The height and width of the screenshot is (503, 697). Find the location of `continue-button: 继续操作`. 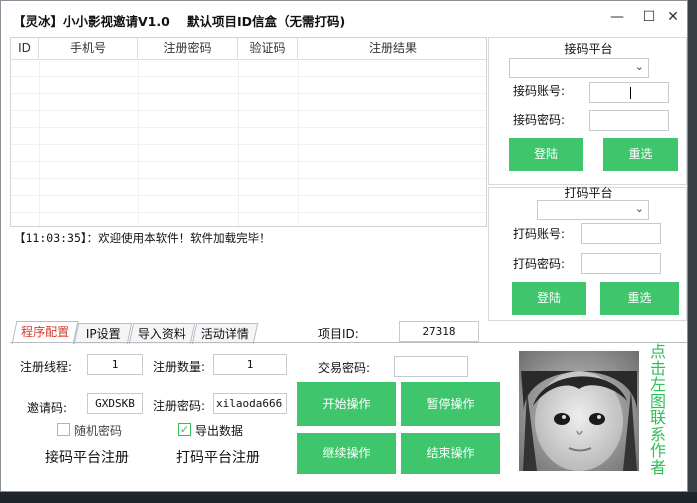

continue-button: 继续操作 is located at coordinates (346, 453).